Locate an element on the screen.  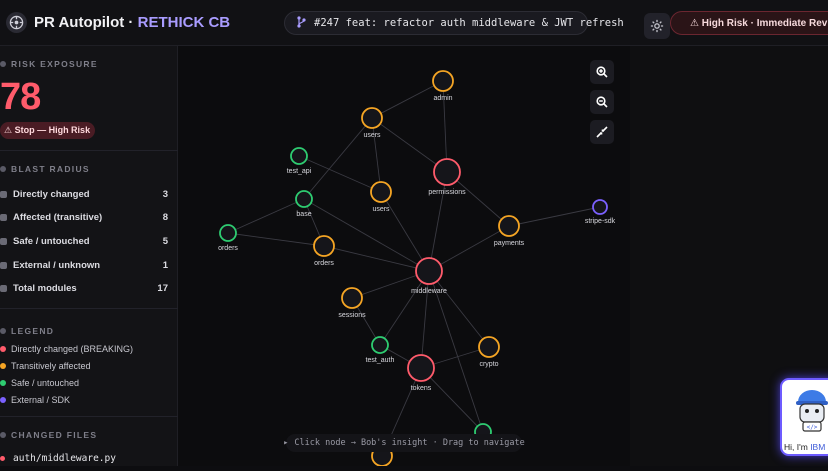
legend-label: Transitively affected is located at coordinates (51, 366).